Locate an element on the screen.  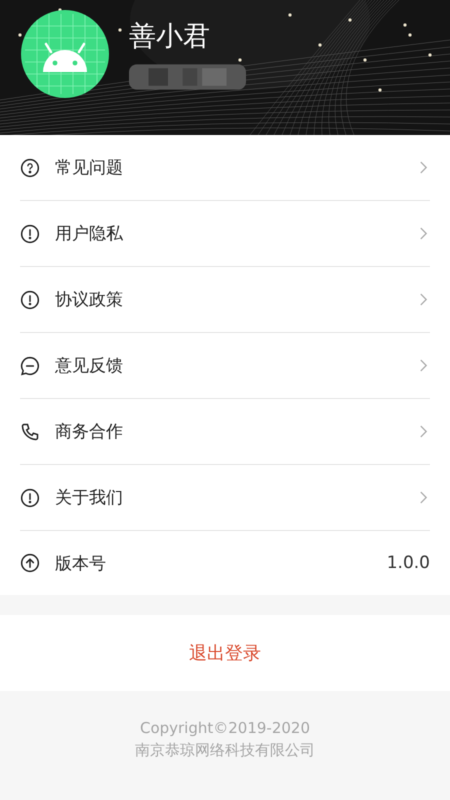
menu-label: 意见反馈 is located at coordinates (89, 366).